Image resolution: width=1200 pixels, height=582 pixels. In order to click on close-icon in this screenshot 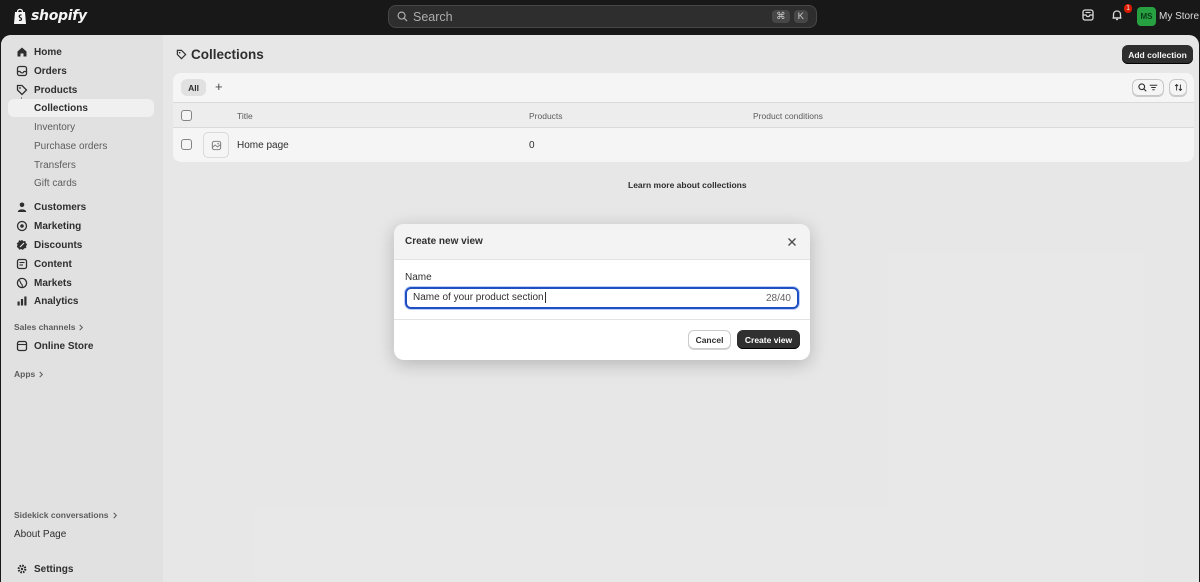, I will do `click(792, 242)`.